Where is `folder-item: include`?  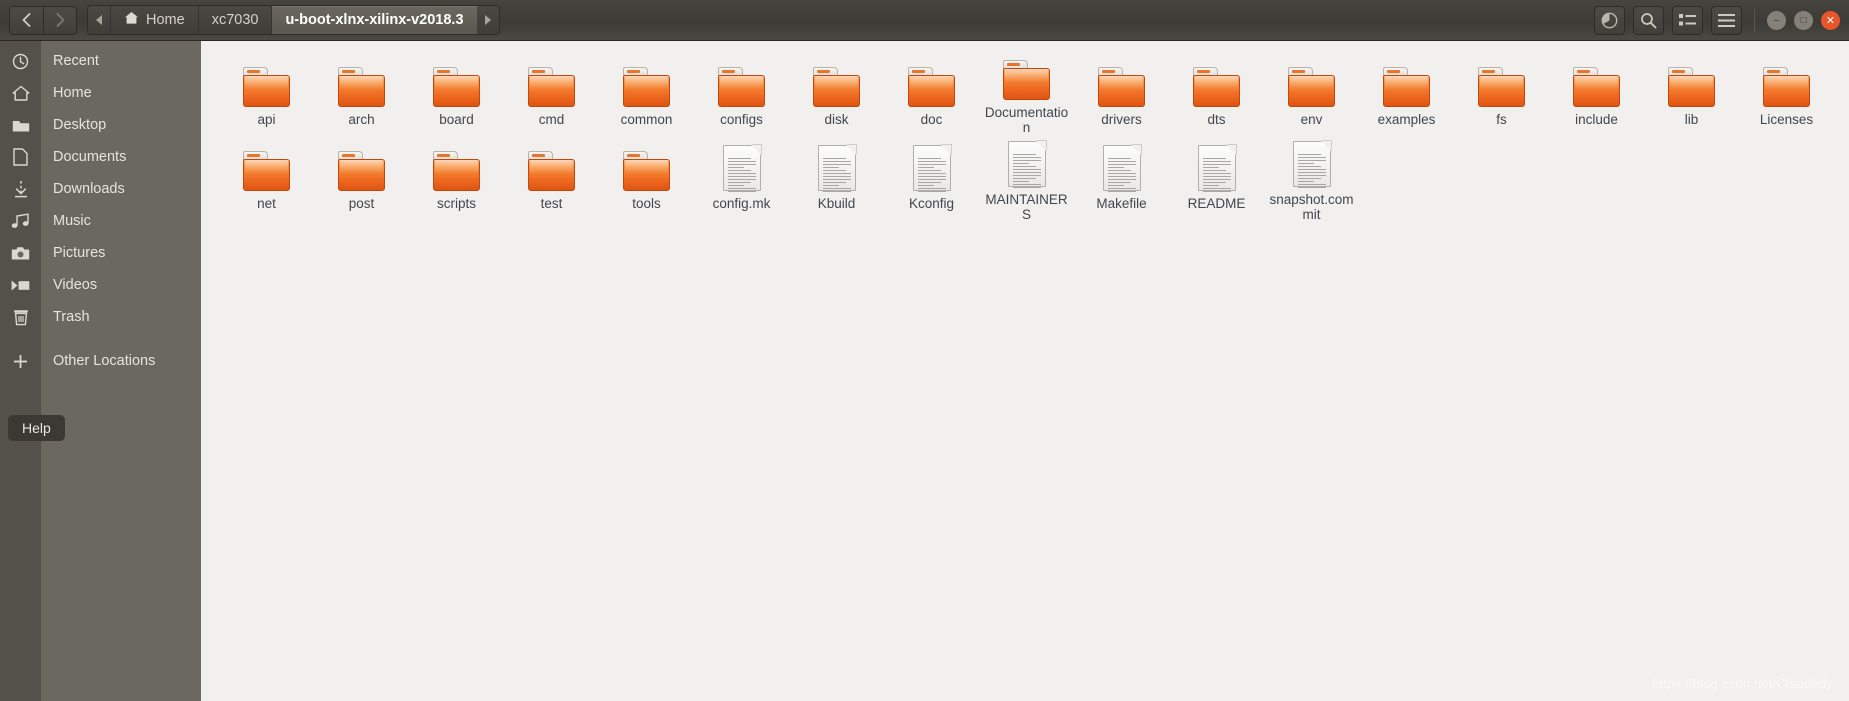
folder-item: include is located at coordinates (1596, 93).